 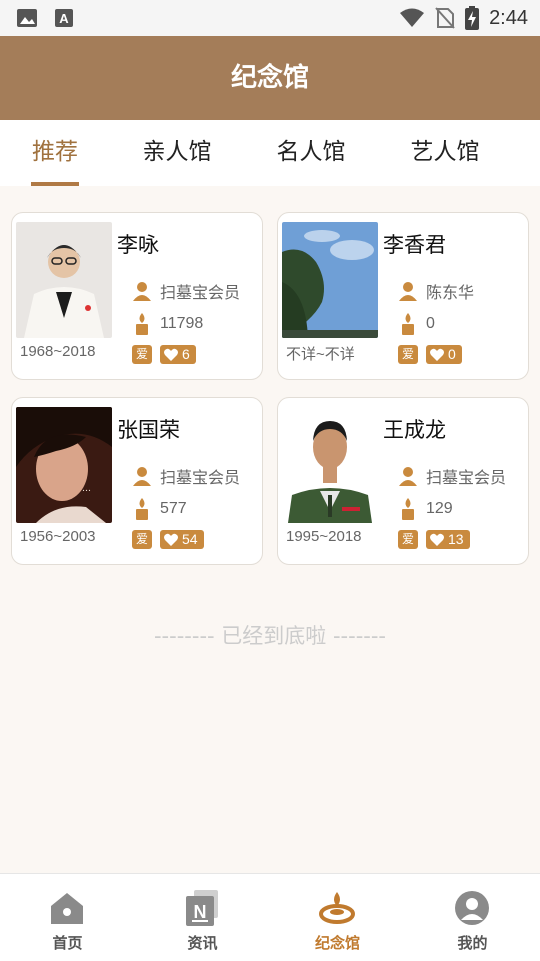 I want to click on memorial-icon, so click(x=337, y=908).